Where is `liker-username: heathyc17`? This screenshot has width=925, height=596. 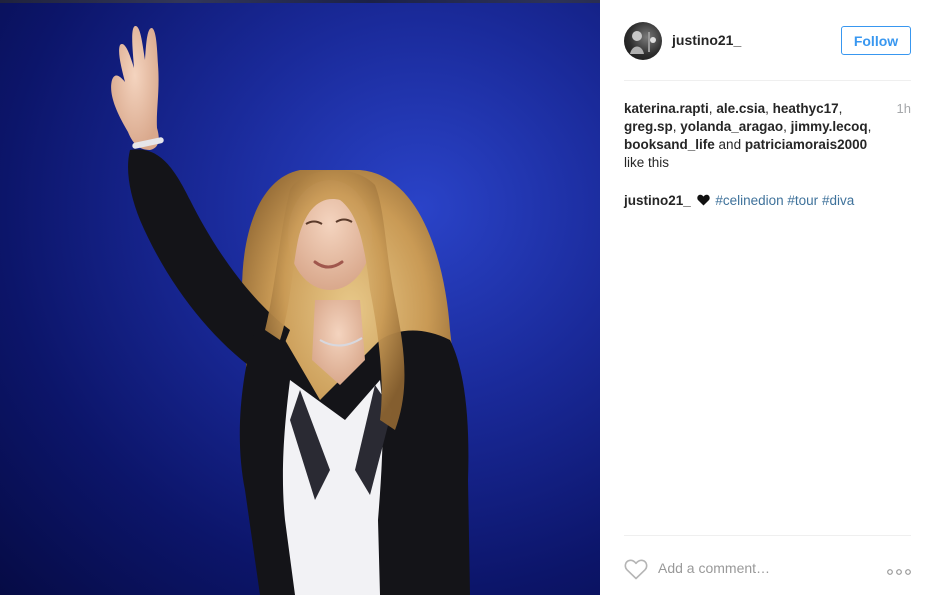
liker-username: heathyc17 is located at coordinates (806, 108).